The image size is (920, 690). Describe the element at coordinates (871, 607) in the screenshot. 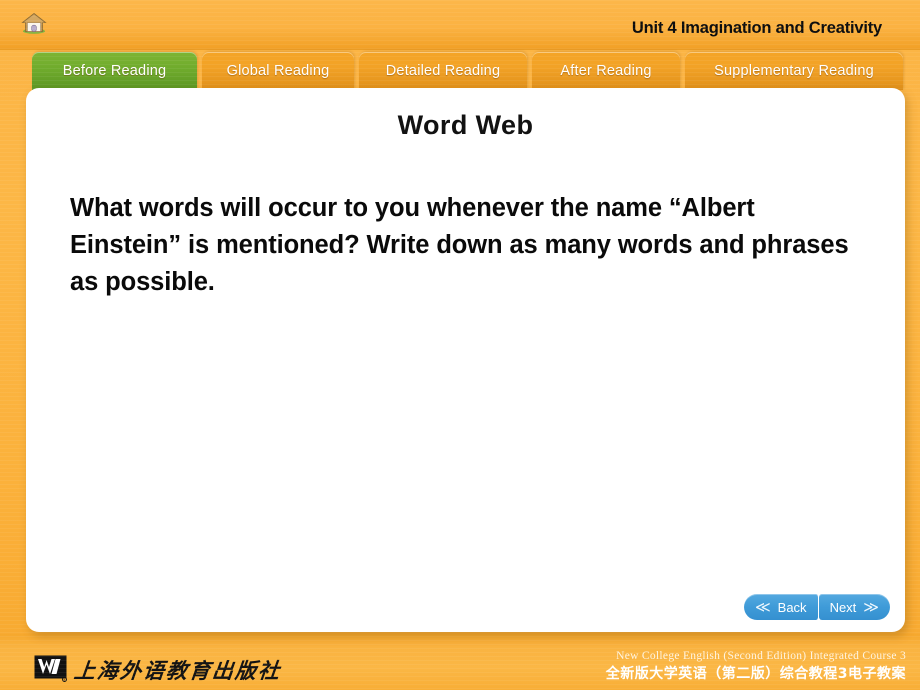

I see `chevron-right-icon: ≫` at that location.